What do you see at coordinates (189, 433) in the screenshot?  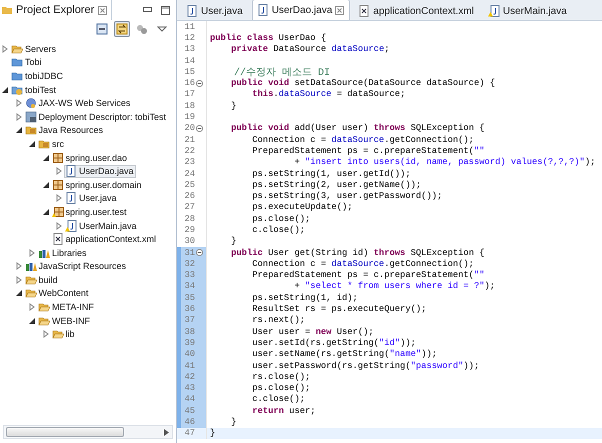 I see `line-number: 47` at bounding box center [189, 433].